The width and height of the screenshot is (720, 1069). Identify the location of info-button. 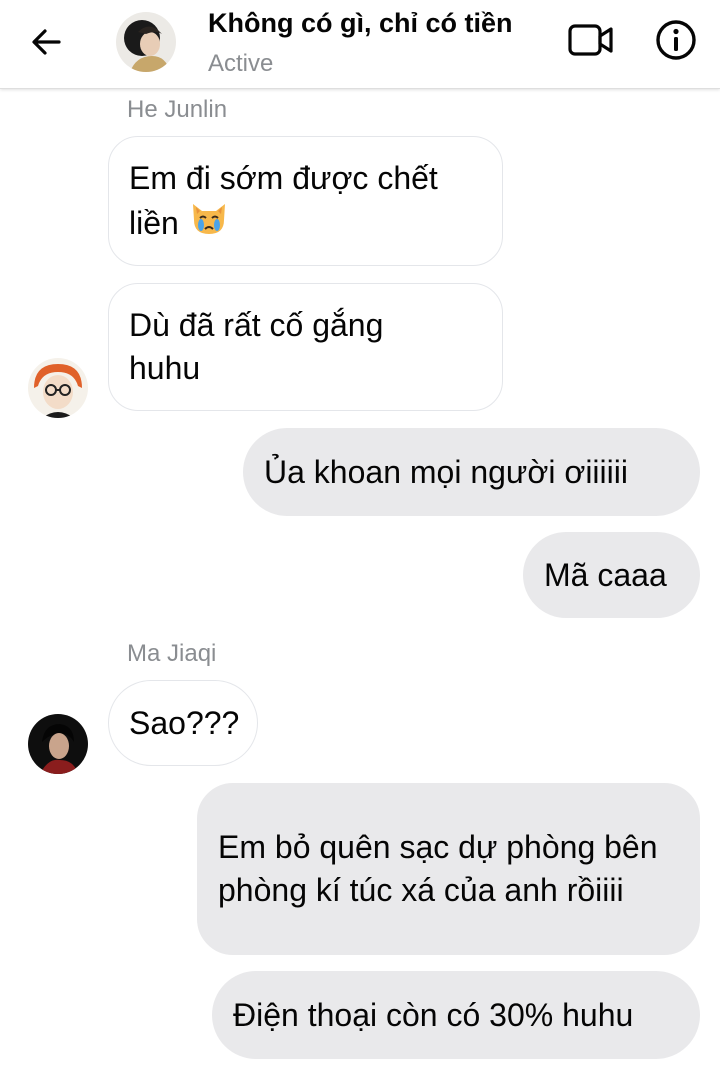
(676, 40).